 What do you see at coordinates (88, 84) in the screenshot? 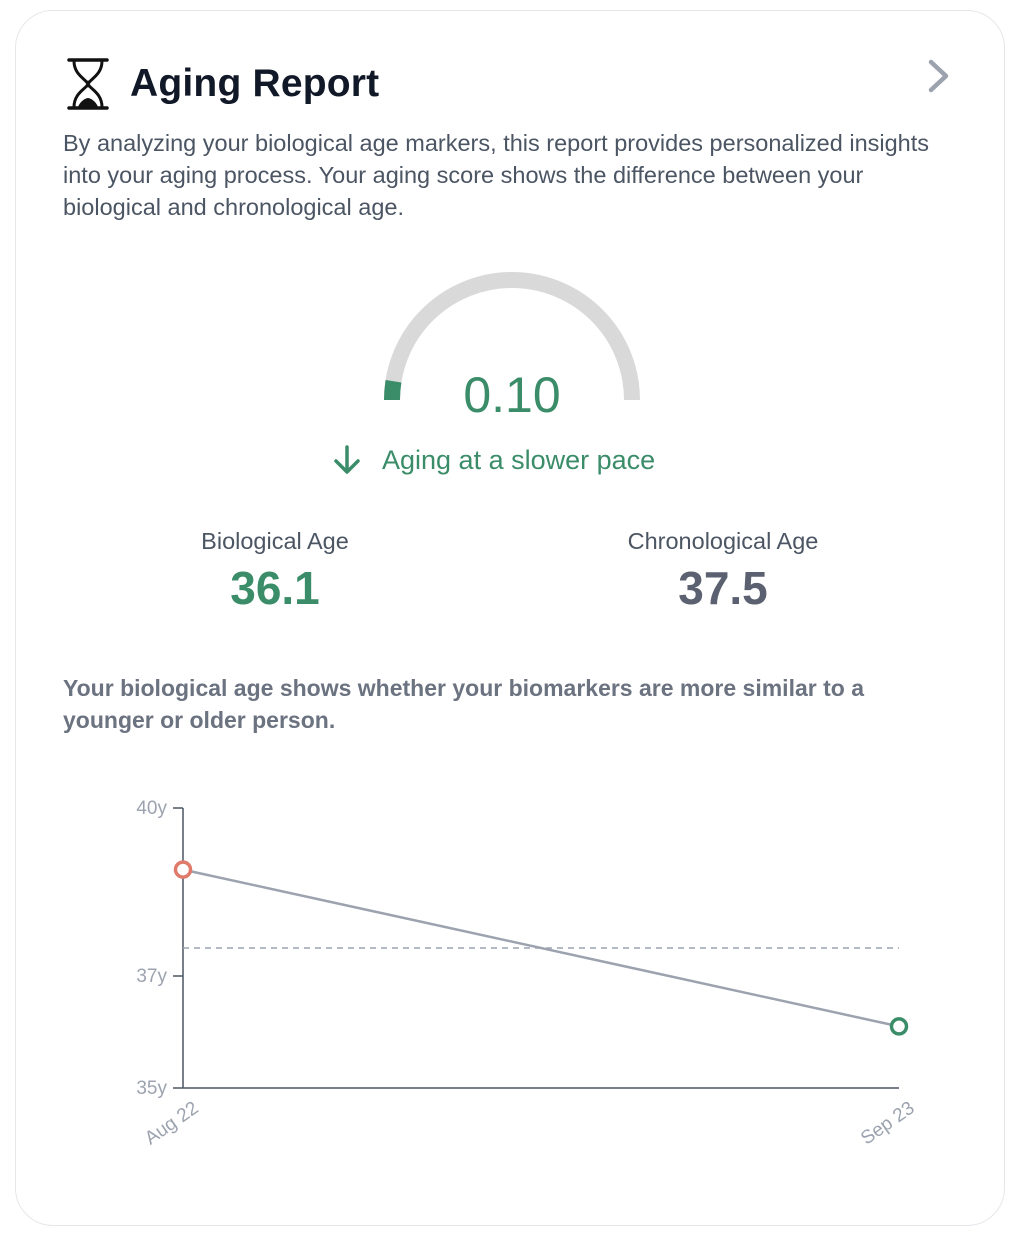
I see `hourglass-icon` at bounding box center [88, 84].